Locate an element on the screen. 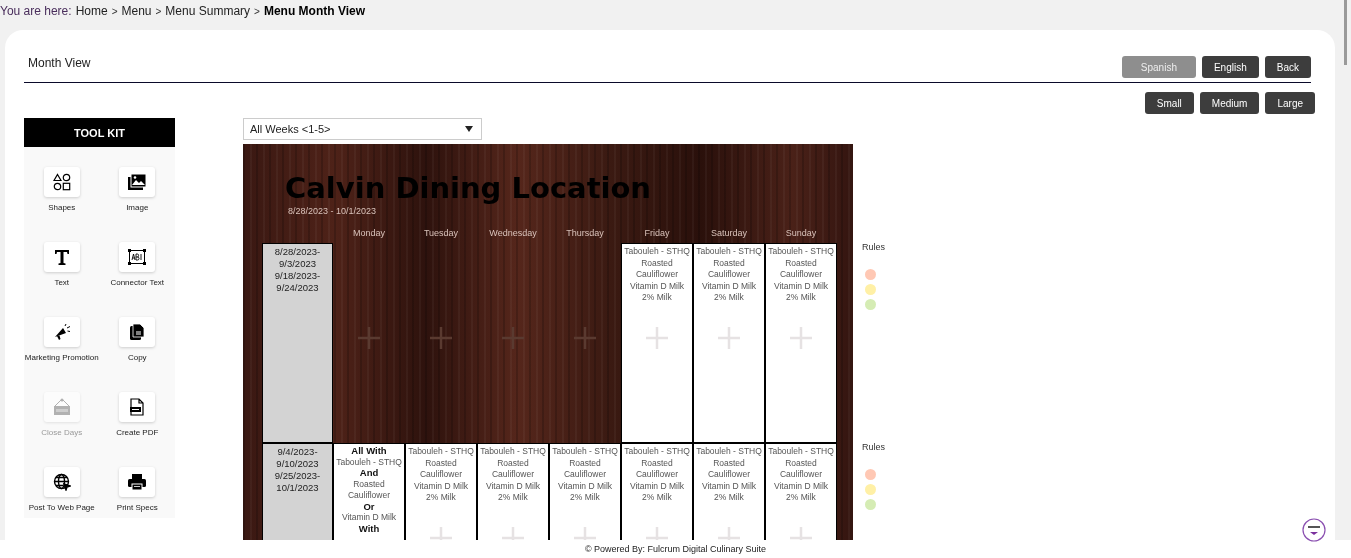  size-button: Small is located at coordinates (1169, 103).